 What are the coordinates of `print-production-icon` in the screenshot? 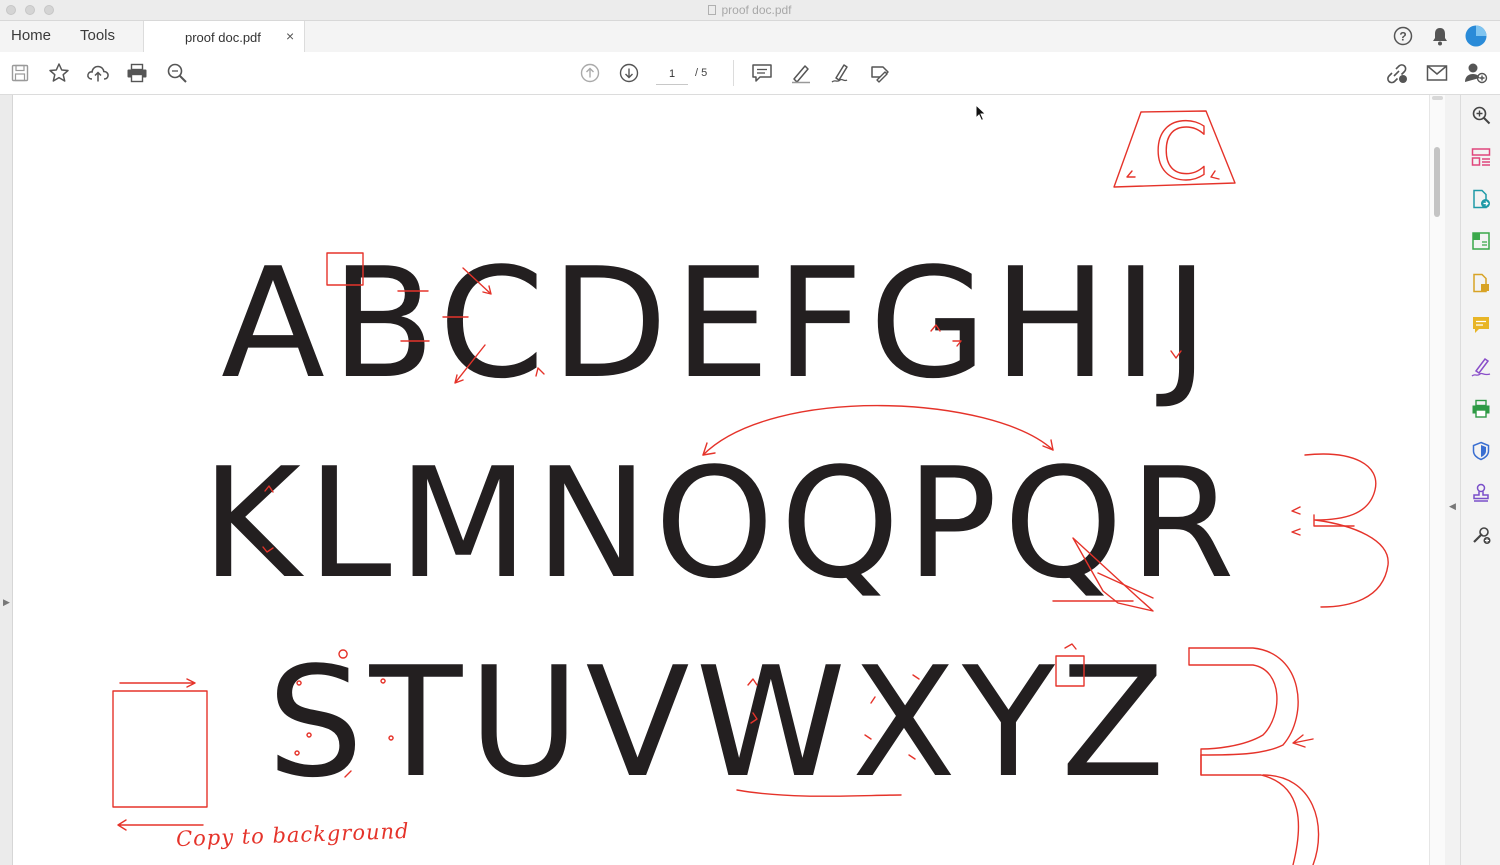 It's located at (1481, 409).